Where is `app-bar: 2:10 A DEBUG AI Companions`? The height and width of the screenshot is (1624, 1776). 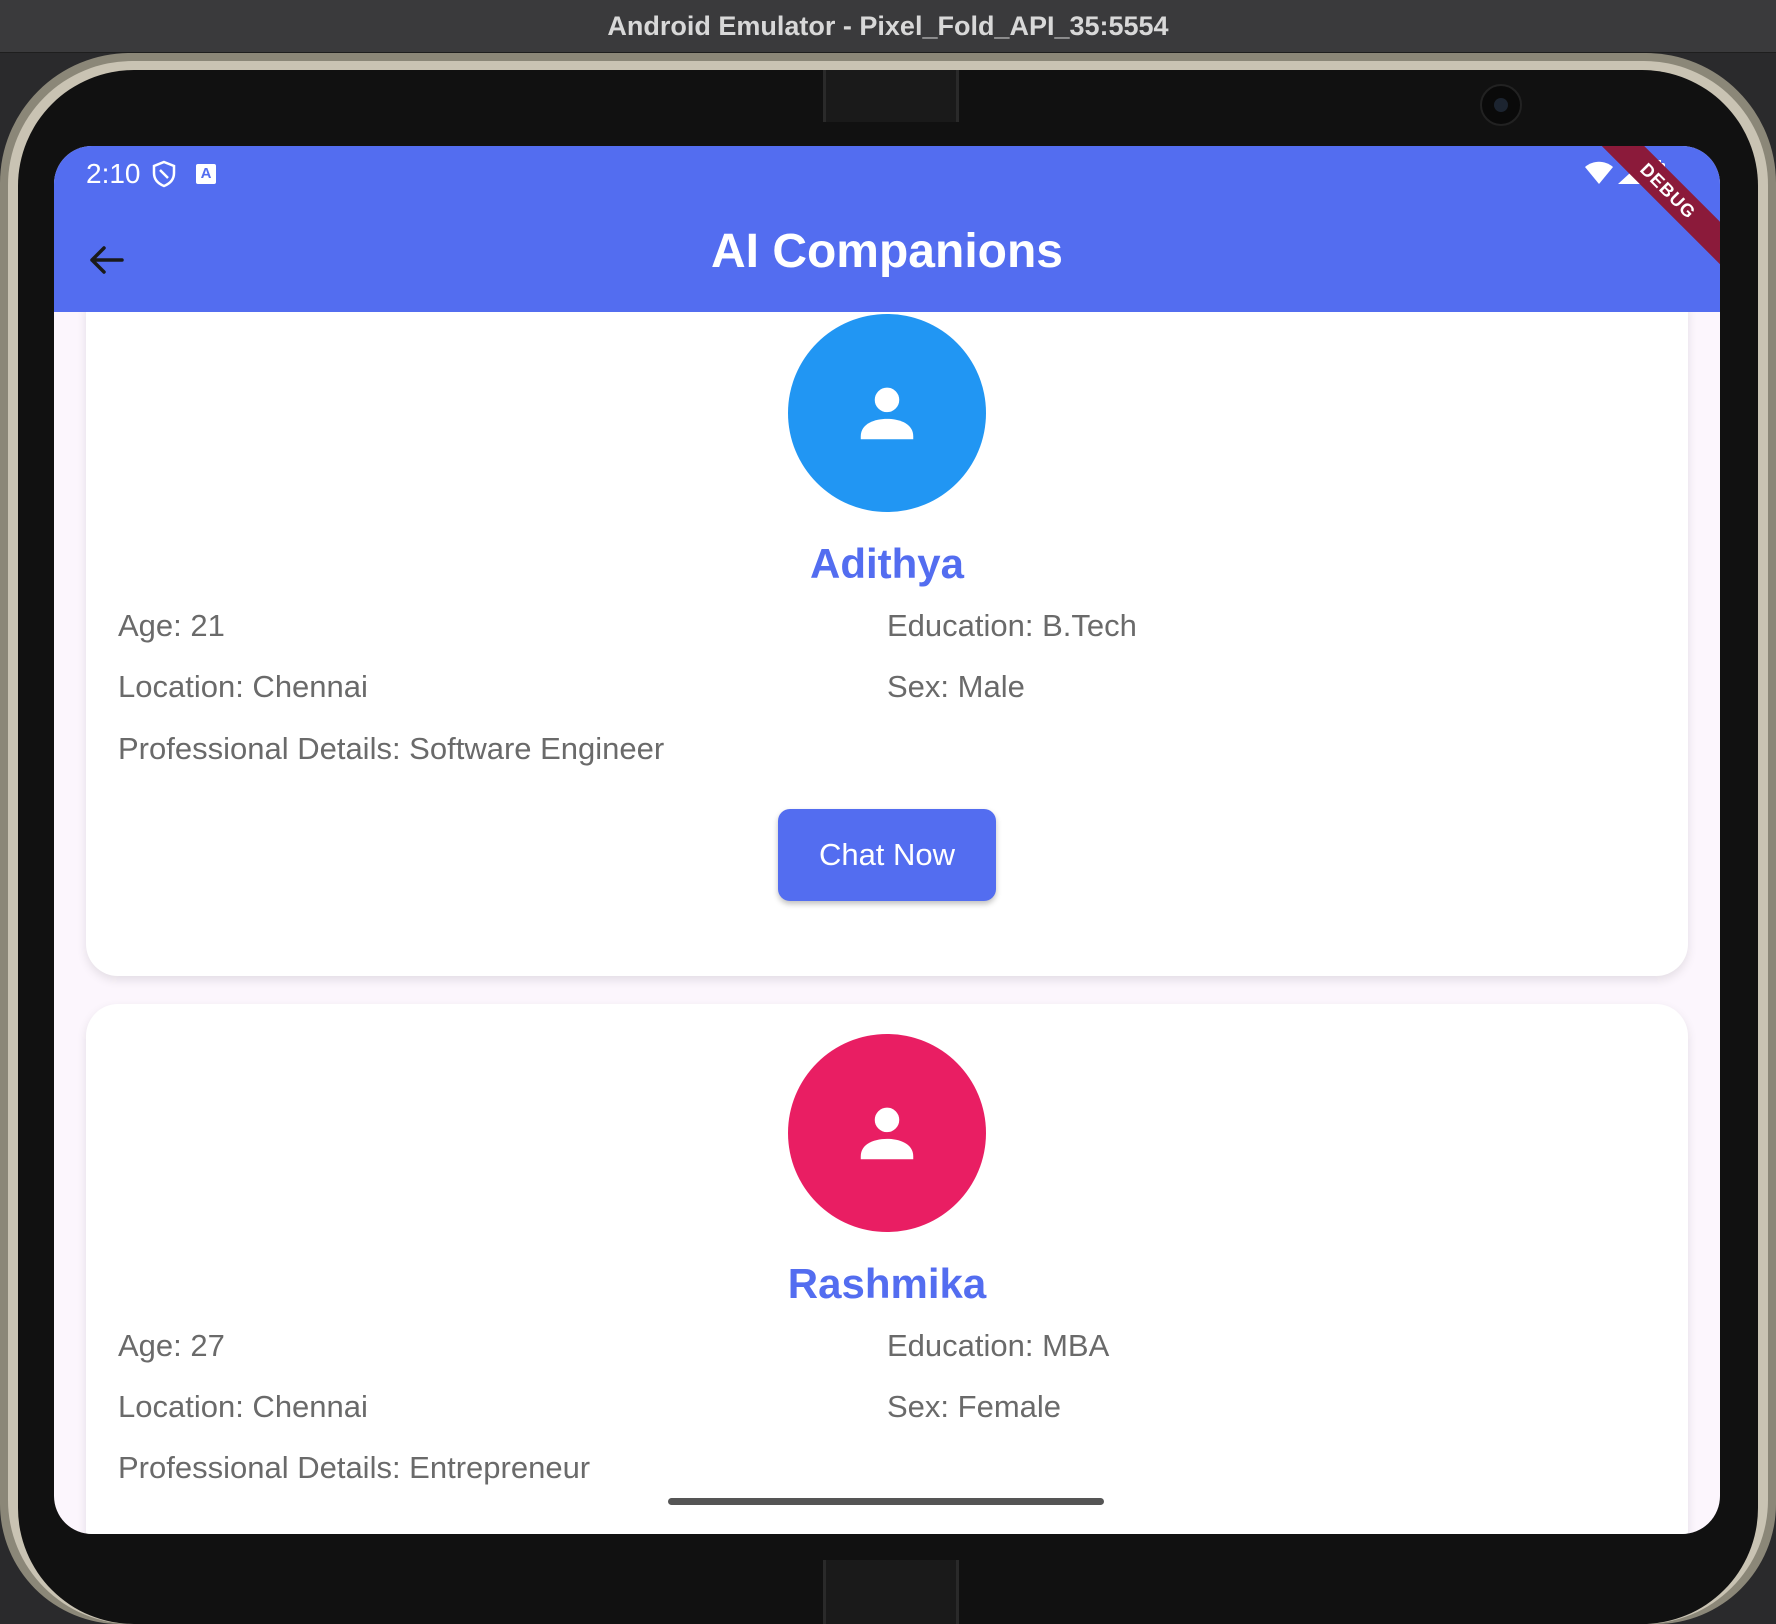 app-bar: 2:10 A DEBUG AI Companions is located at coordinates (887, 229).